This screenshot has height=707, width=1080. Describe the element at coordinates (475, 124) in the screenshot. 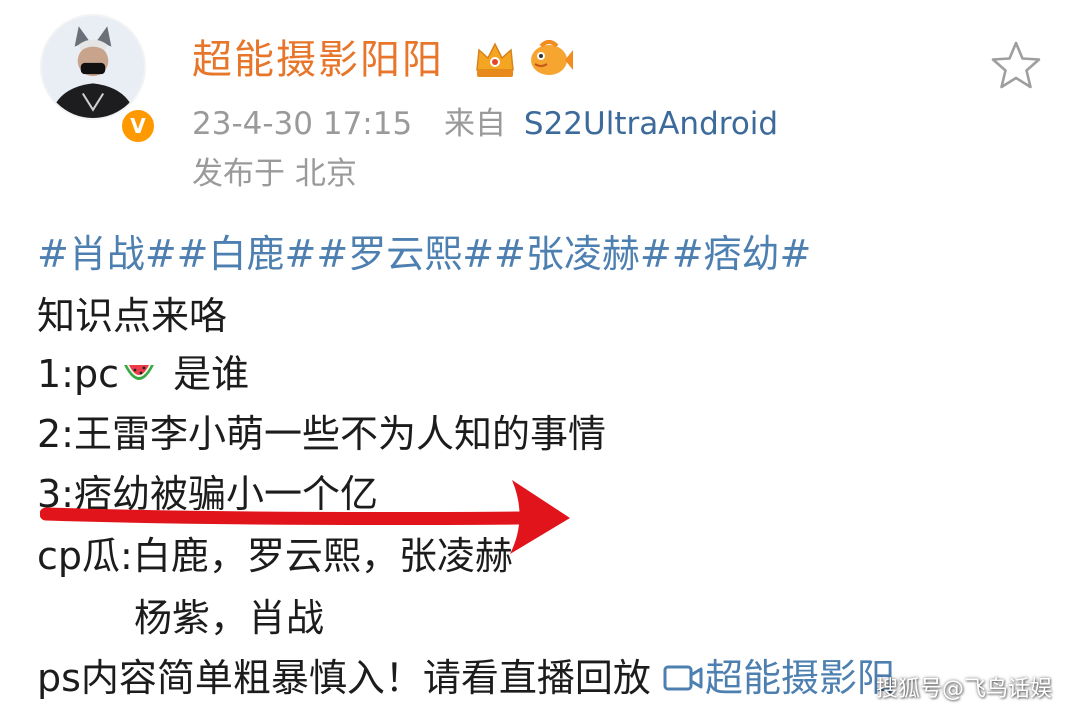

I see `source-prefix: 来自` at that location.